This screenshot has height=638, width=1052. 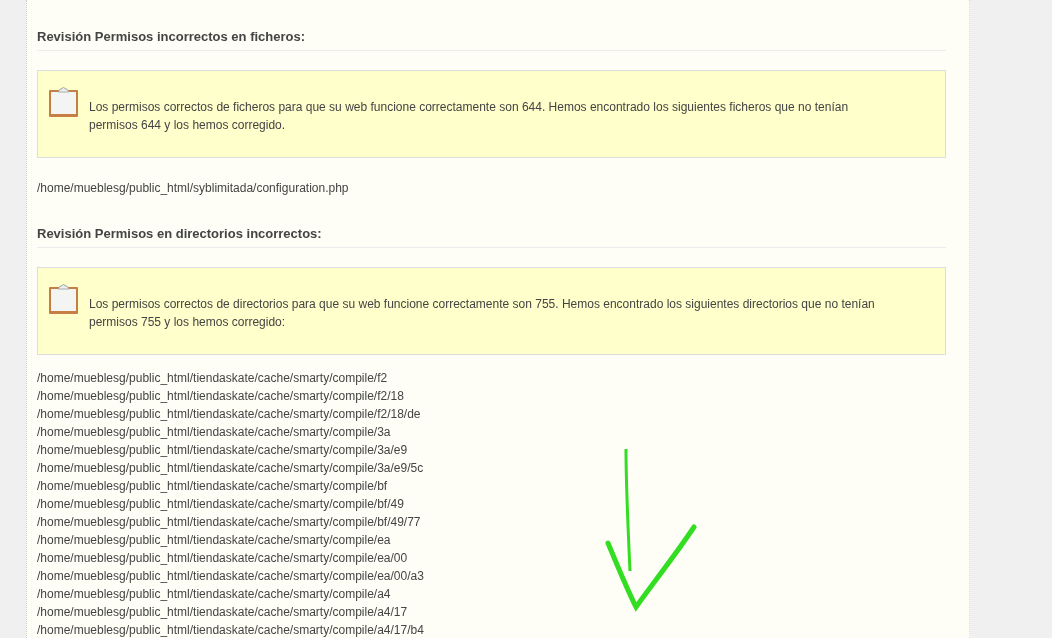 What do you see at coordinates (223, 558) in the screenshot?
I see `path-line: /home/mueblesg/public_html/tiendaskate/cache/smarty/compile/ea/00` at bounding box center [223, 558].